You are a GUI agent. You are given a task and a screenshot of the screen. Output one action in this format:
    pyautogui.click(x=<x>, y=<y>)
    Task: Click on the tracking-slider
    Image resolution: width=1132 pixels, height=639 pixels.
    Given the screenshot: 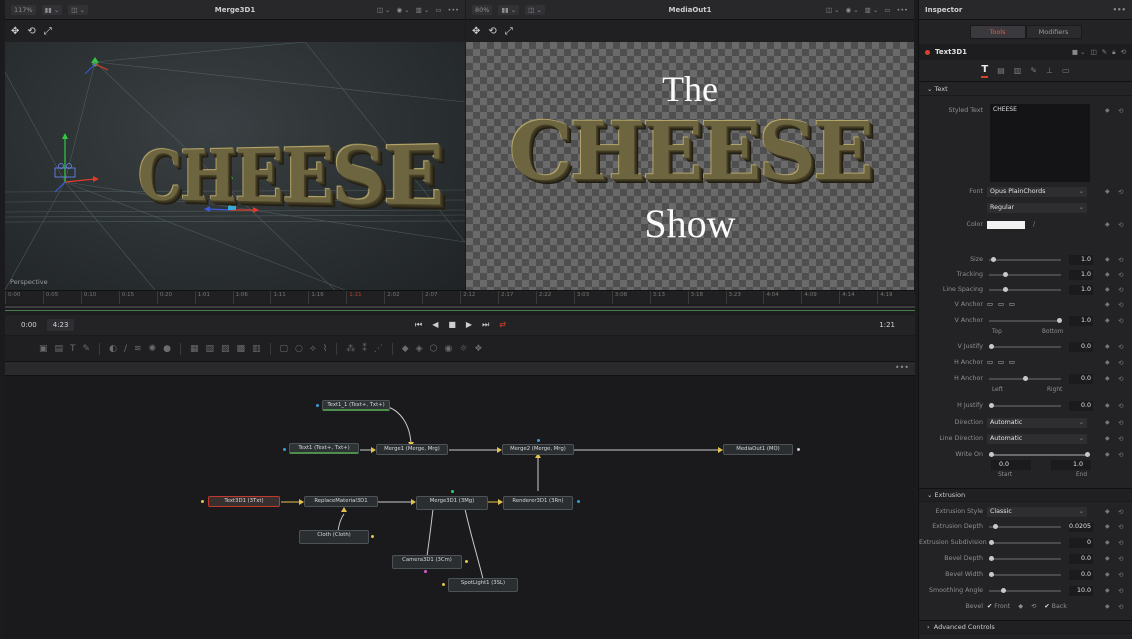 What is the action you would take?
    pyautogui.click(x=1025, y=274)
    